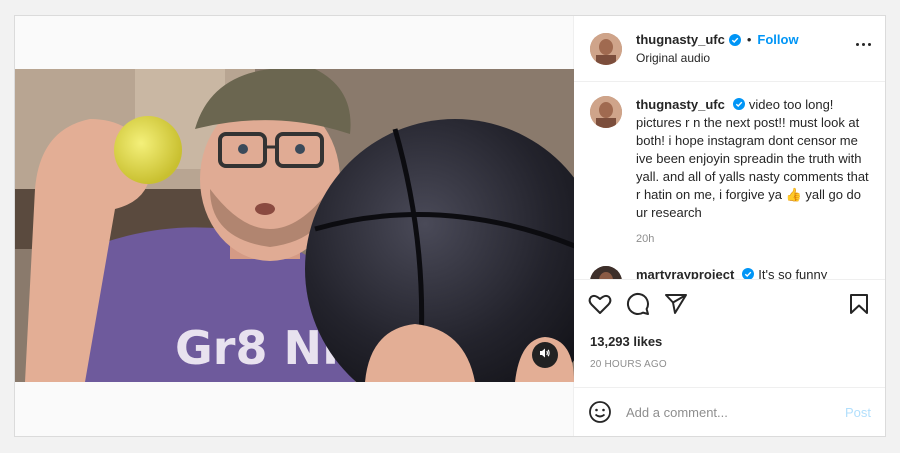 The width and height of the screenshot is (900, 453). What do you see at coordinates (752, 239) in the screenshot?
I see `caption-timestamp: 20h` at bounding box center [752, 239].